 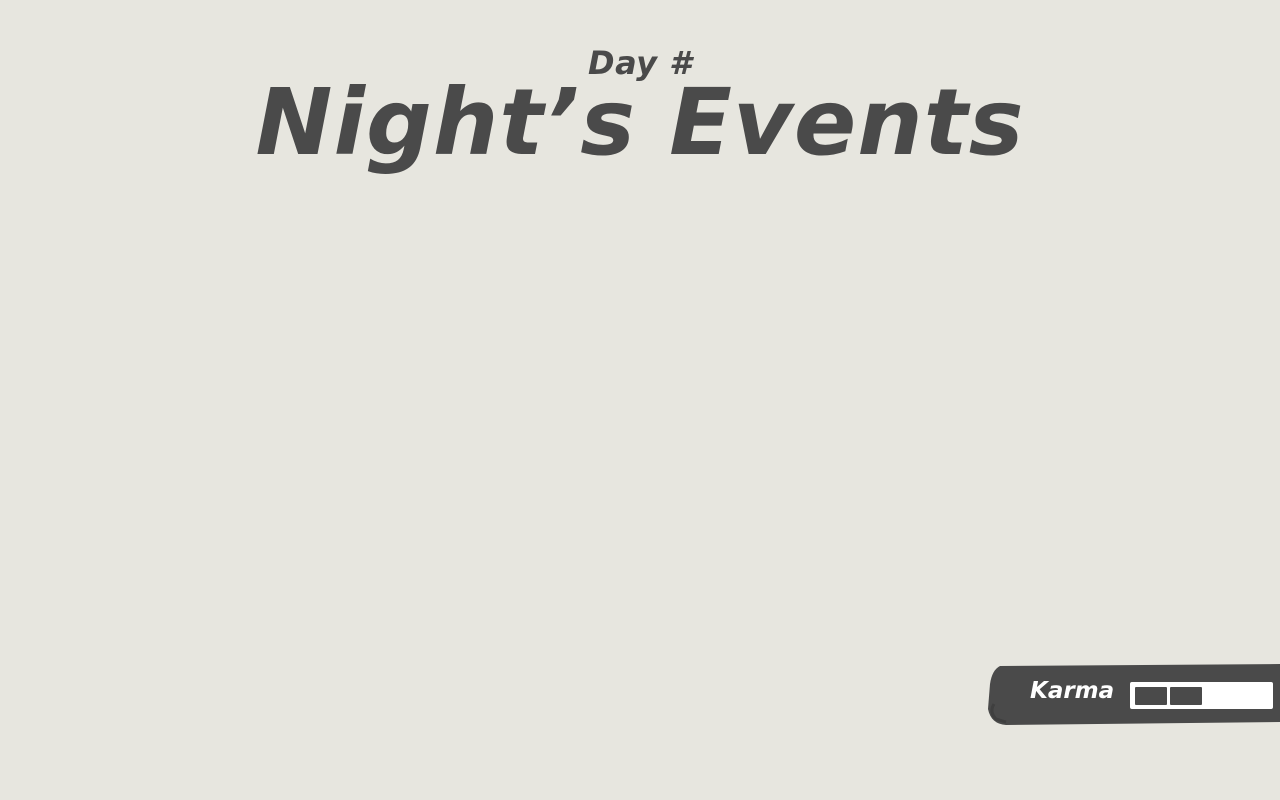 I want to click on karma-cells, so click(x=1203, y=696).